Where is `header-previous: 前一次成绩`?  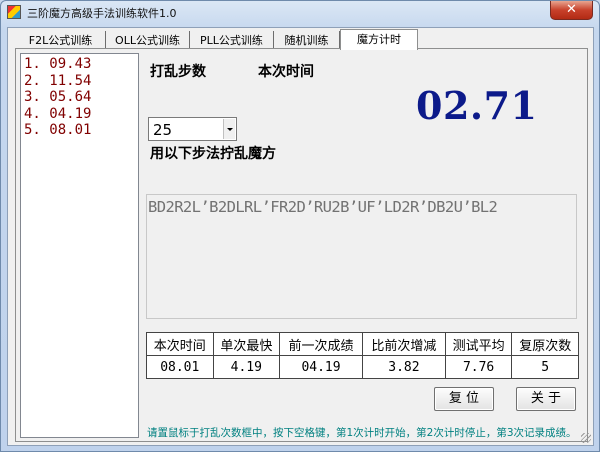 header-previous: 前一次成绩 is located at coordinates (321, 344).